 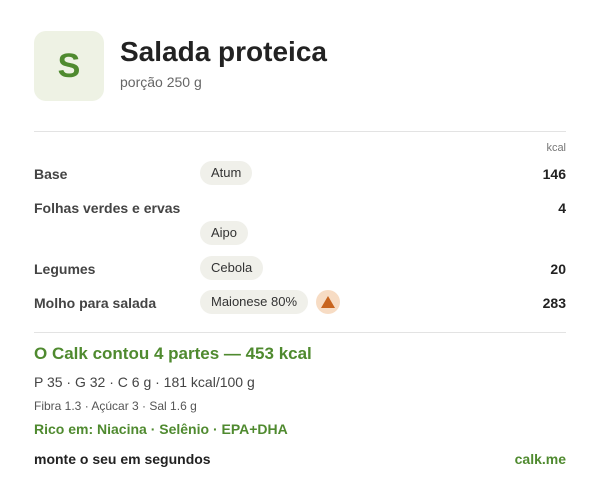 What do you see at coordinates (300, 332) in the screenshot?
I see `summary-divider` at bounding box center [300, 332].